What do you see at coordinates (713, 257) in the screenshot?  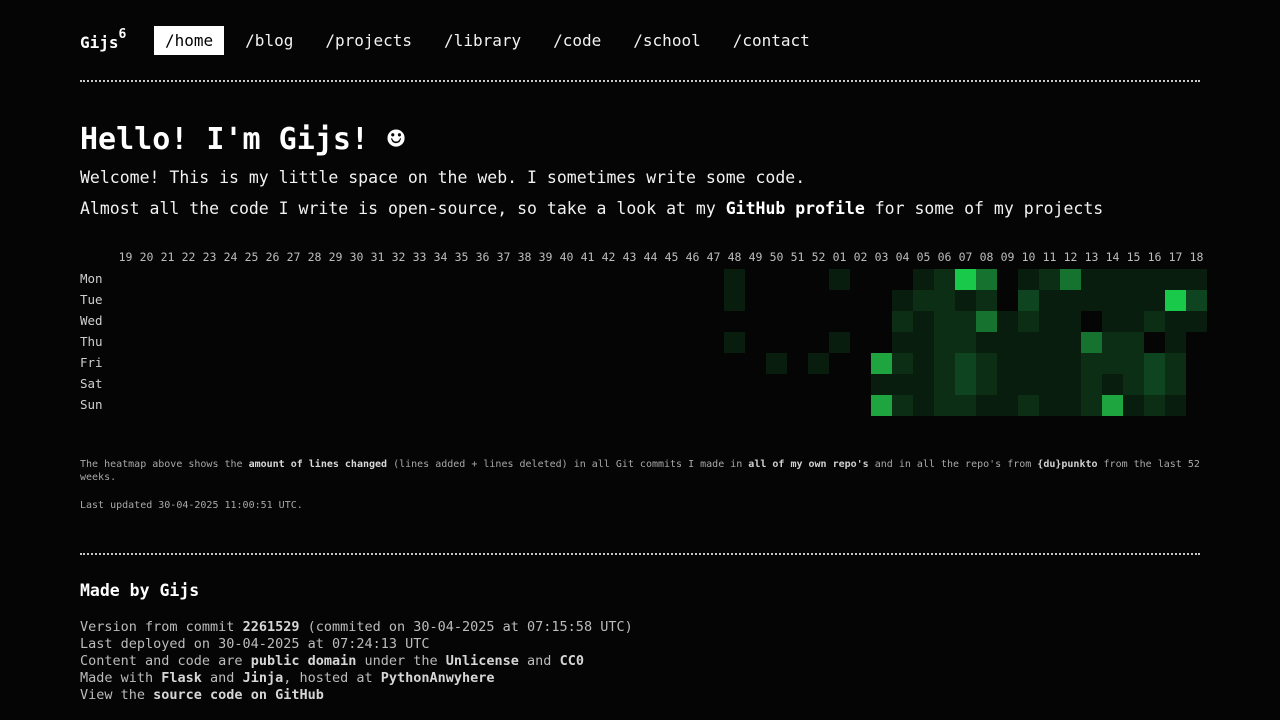 I see `week-label: 47` at bounding box center [713, 257].